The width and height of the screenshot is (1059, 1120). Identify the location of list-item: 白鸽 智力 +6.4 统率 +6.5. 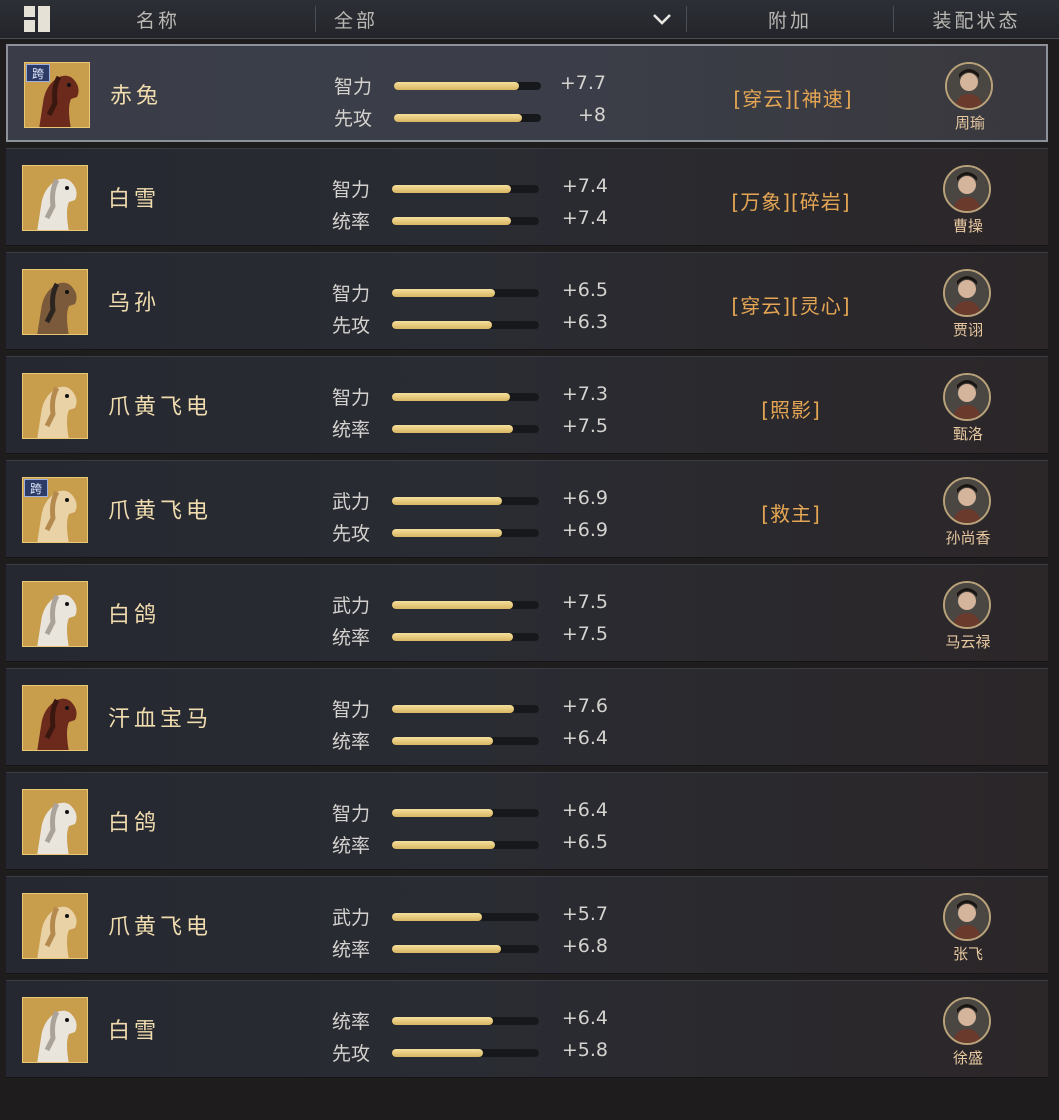
(527, 821).